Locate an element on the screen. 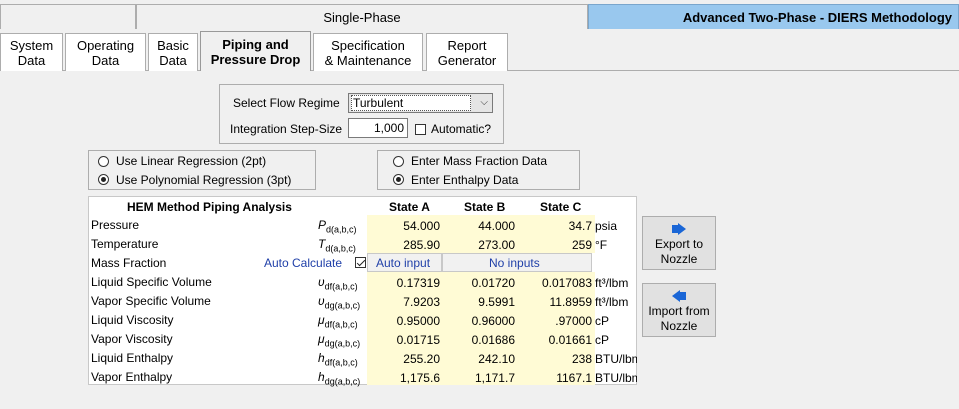  linear-regression-label: Use Linear Regression (2pt) is located at coordinates (191, 161).